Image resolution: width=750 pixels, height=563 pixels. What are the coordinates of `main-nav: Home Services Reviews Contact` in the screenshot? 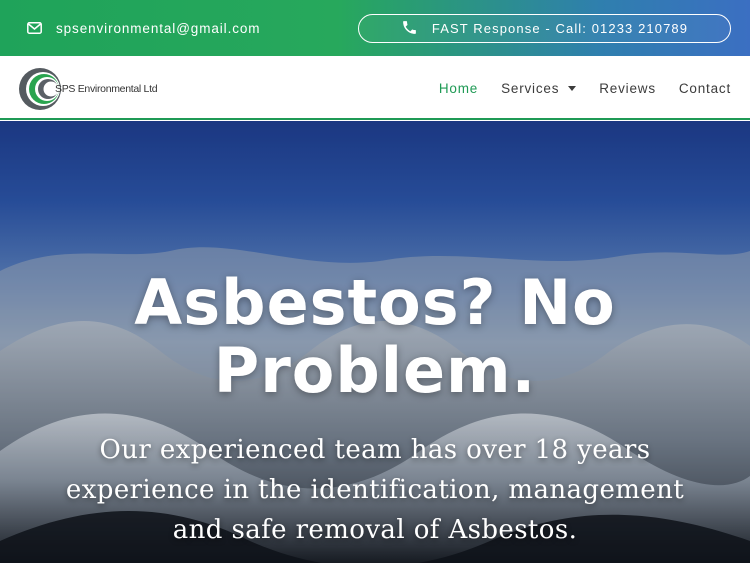 It's located at (573, 88).